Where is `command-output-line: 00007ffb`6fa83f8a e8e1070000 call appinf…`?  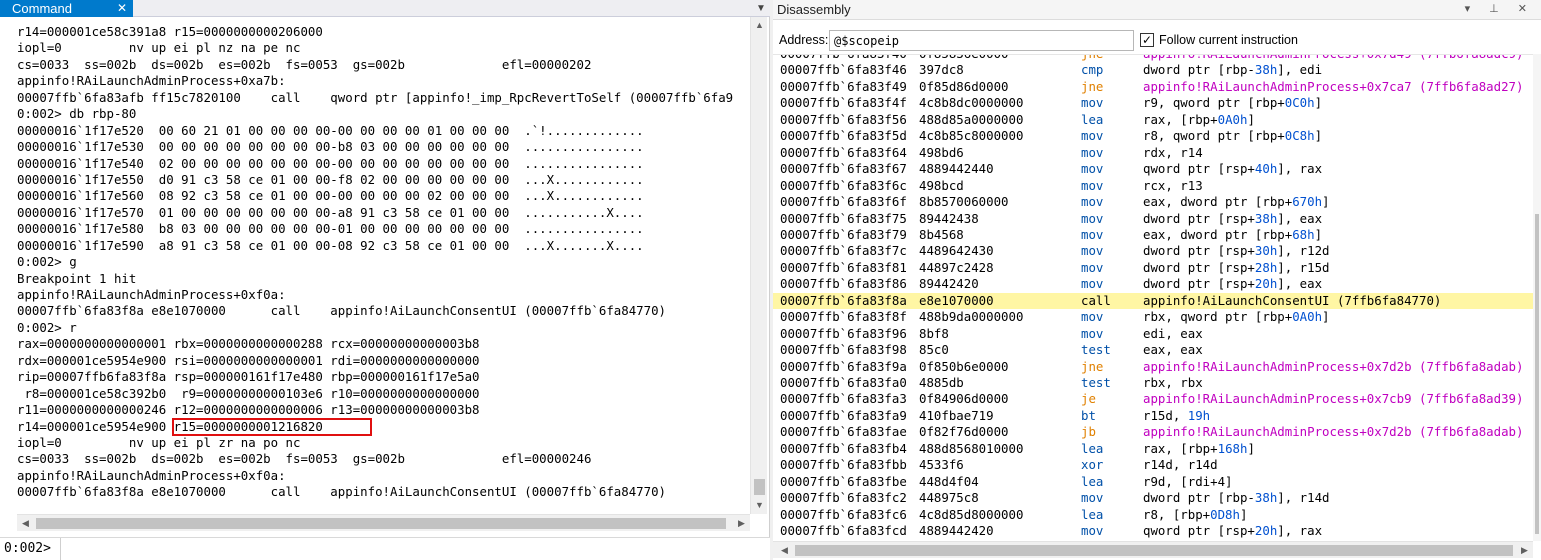 command-output-line: 00007ffb`6fa83f8a e8e1070000 call appinf… is located at coordinates (342, 492).